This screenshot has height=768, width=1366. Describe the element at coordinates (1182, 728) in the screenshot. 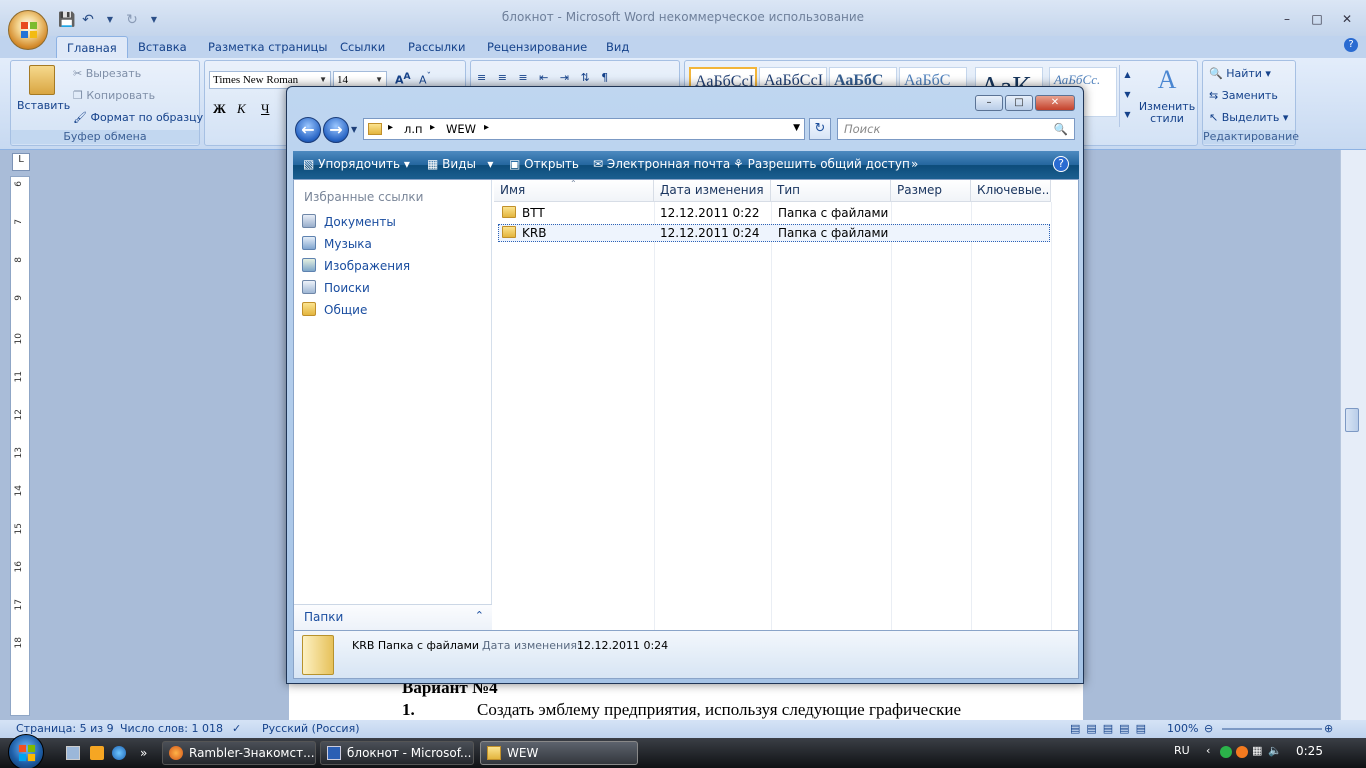

I see `zoom-level: 100%` at that location.